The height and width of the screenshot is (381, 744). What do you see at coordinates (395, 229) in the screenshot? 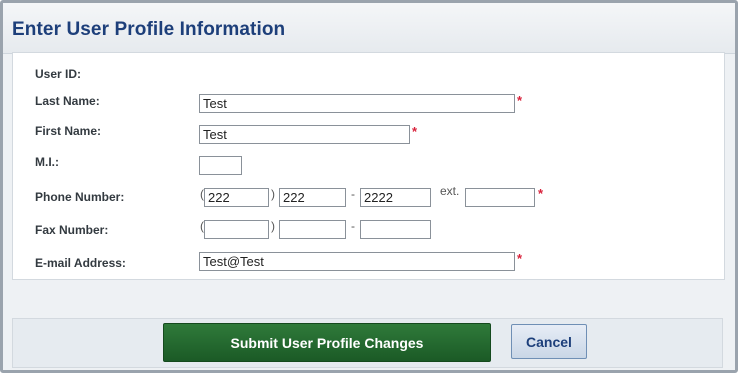
I see `fax-line-input` at bounding box center [395, 229].